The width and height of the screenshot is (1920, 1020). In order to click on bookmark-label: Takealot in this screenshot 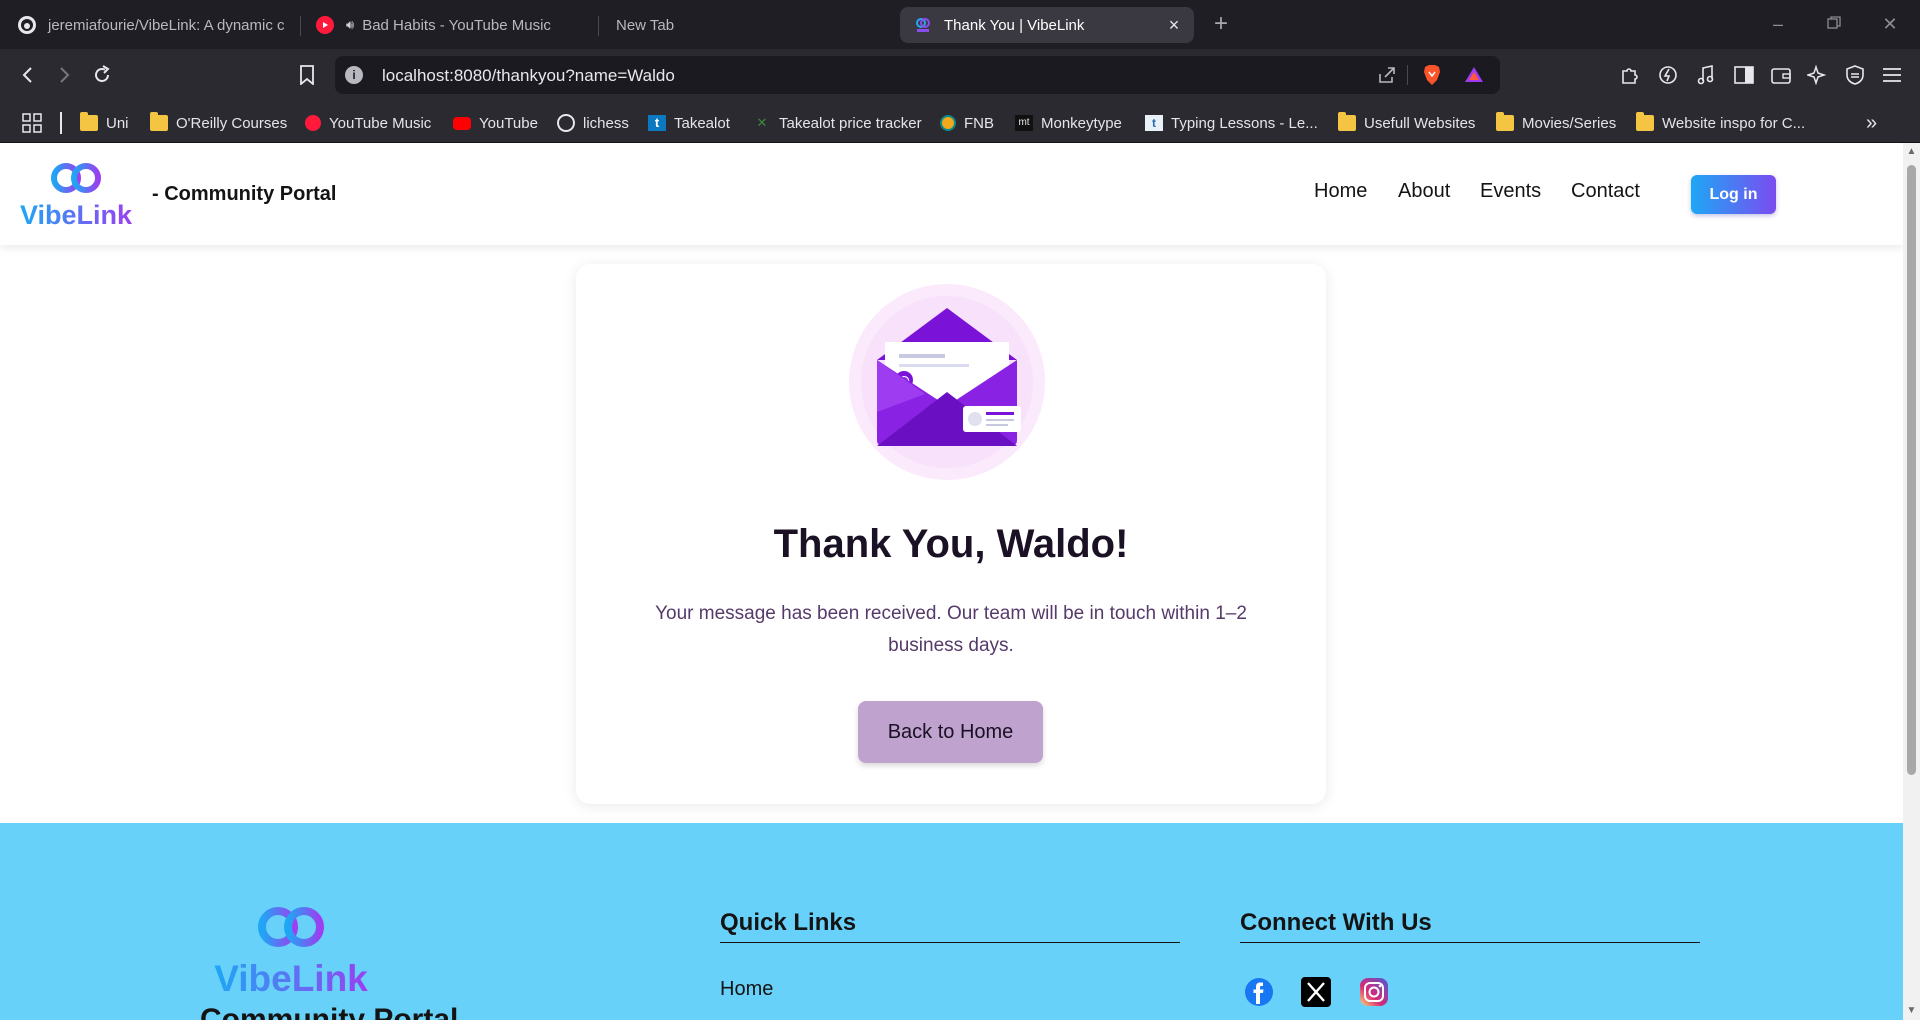, I will do `click(702, 123)`.